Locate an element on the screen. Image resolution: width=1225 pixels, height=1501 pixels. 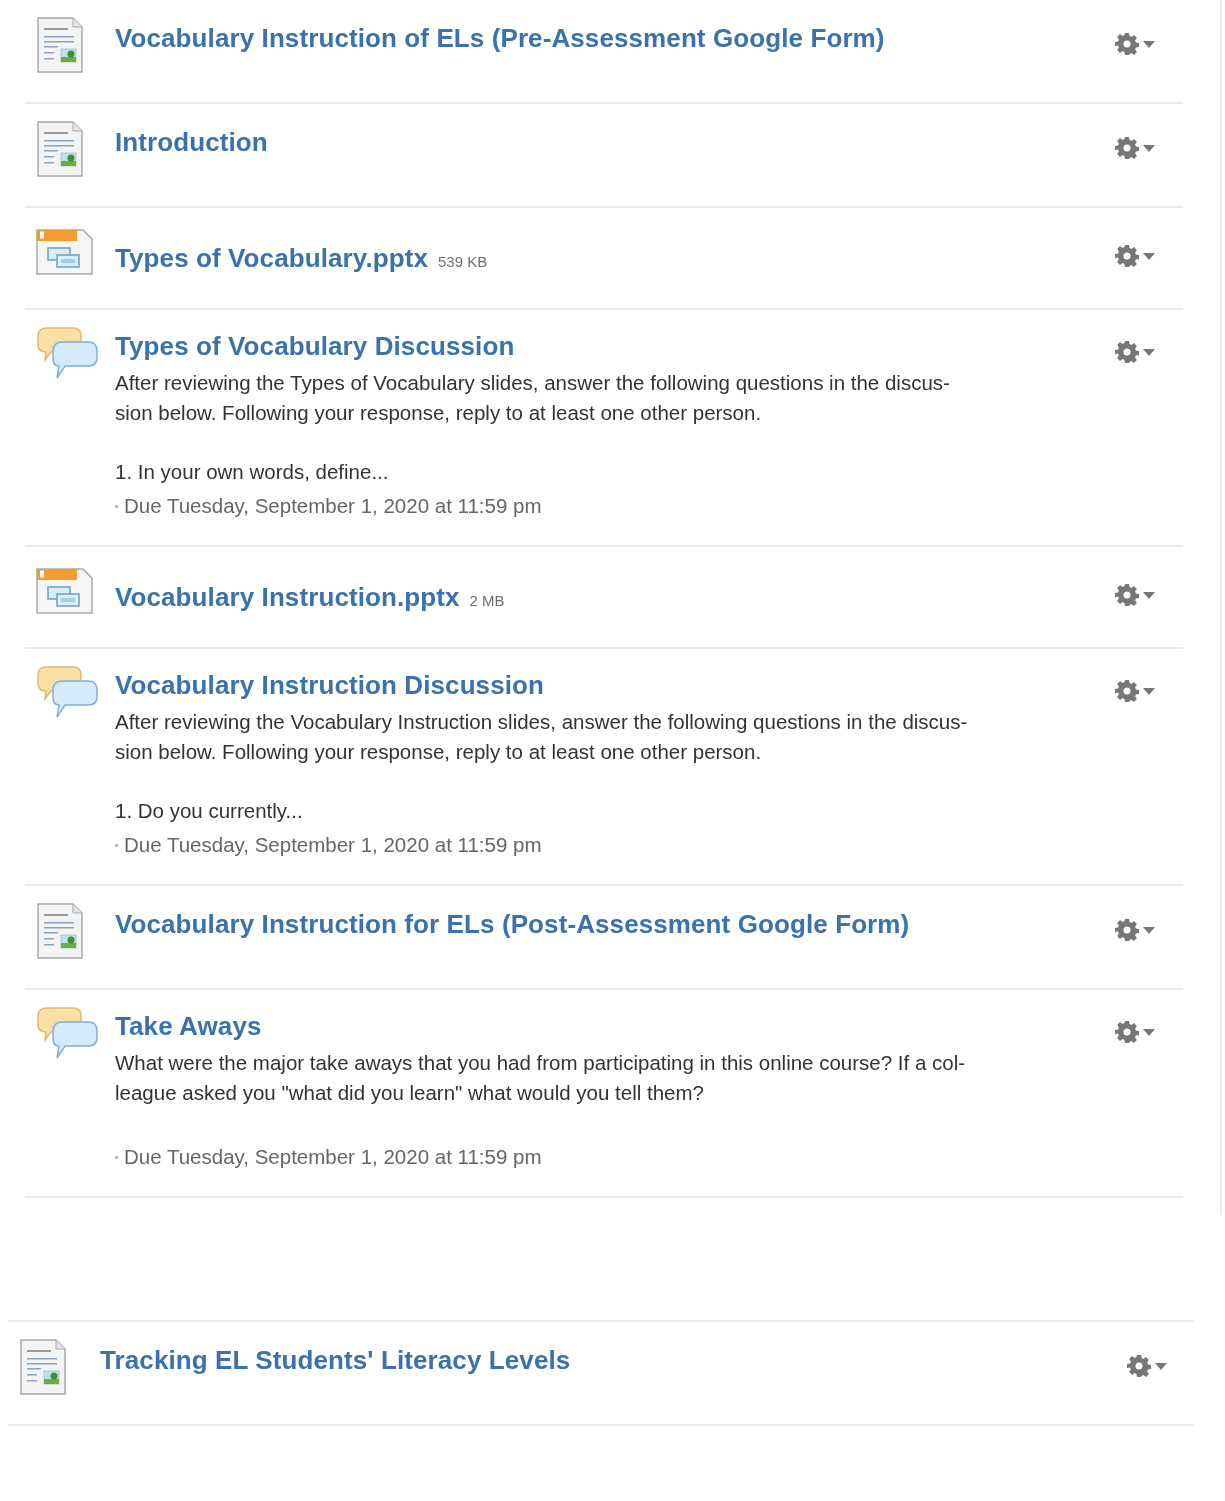
item-title-link: Tracking EL Students' Literacy Levels is located at coordinates (335, 1360).